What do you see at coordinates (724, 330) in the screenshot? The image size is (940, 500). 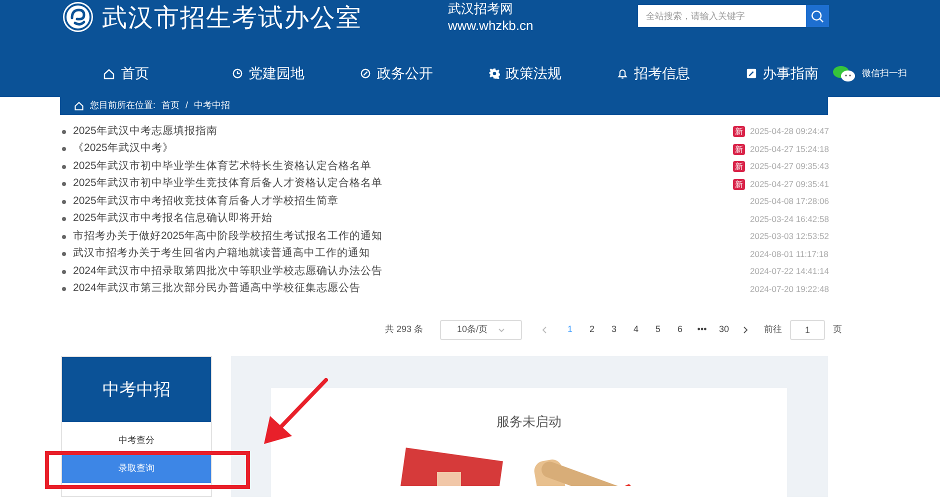 I see `page-link: 30` at bounding box center [724, 330].